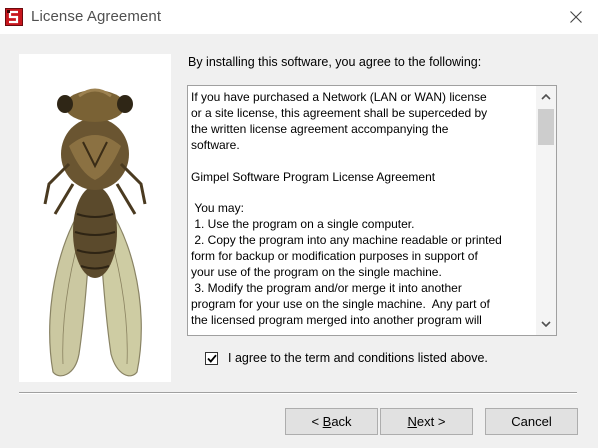 This screenshot has width=598, height=448. I want to click on back-button-rest: ack, so click(341, 421).